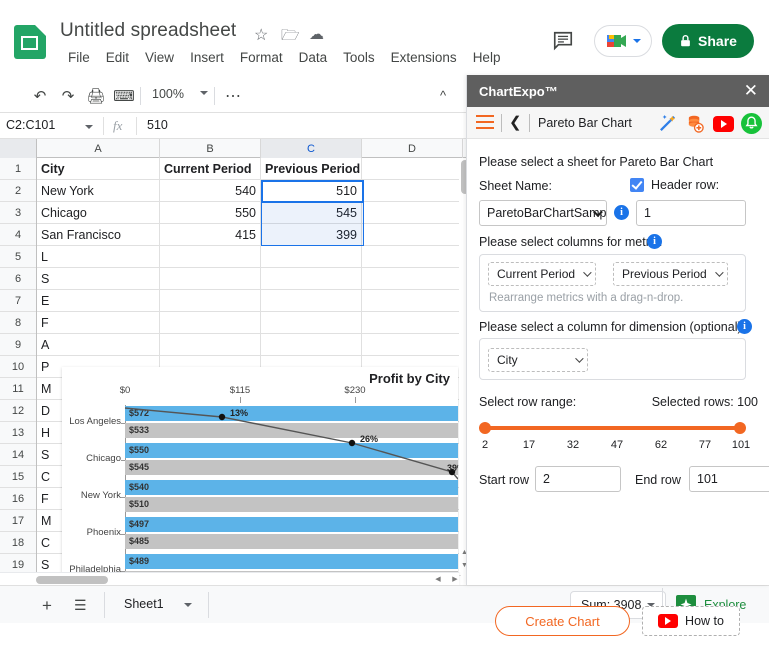 This screenshot has width=769, height=645. I want to click on cell-b4: 415, so click(210, 234).